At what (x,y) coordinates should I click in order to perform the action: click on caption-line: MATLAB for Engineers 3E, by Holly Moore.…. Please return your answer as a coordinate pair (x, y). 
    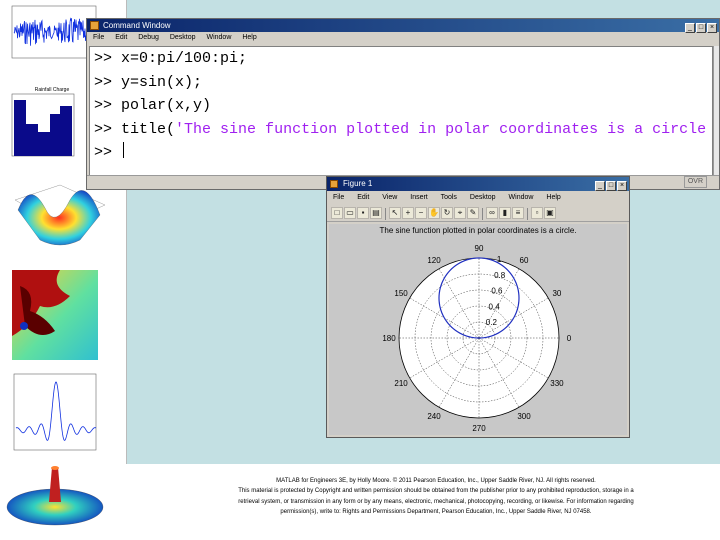
    Looking at the image, I should click on (436, 481).